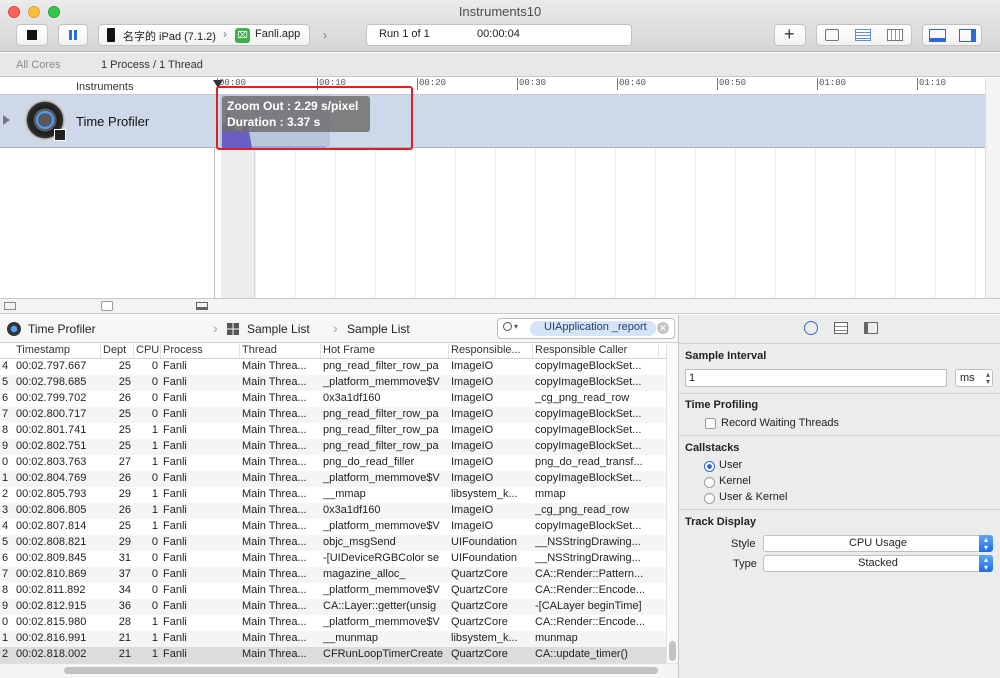 The image size is (1000, 678). I want to click on column-header: Dept, so click(117, 351).